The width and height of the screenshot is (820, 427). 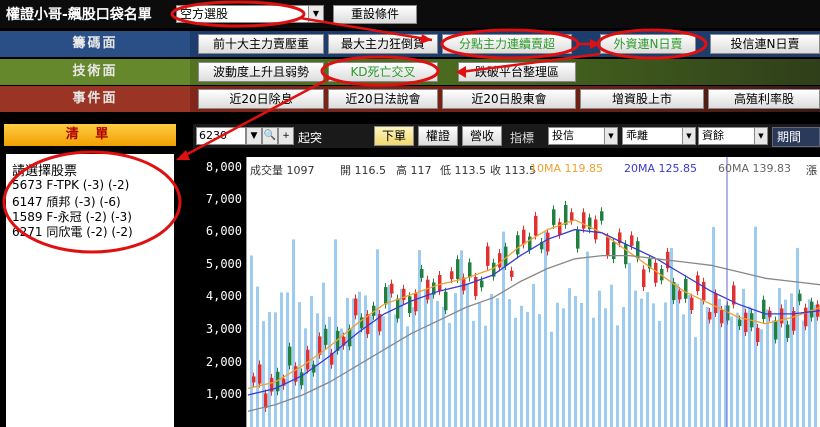 What do you see at coordinates (223, 167) in the screenshot?
I see `y-tick-label: 8,000` at bounding box center [223, 167].